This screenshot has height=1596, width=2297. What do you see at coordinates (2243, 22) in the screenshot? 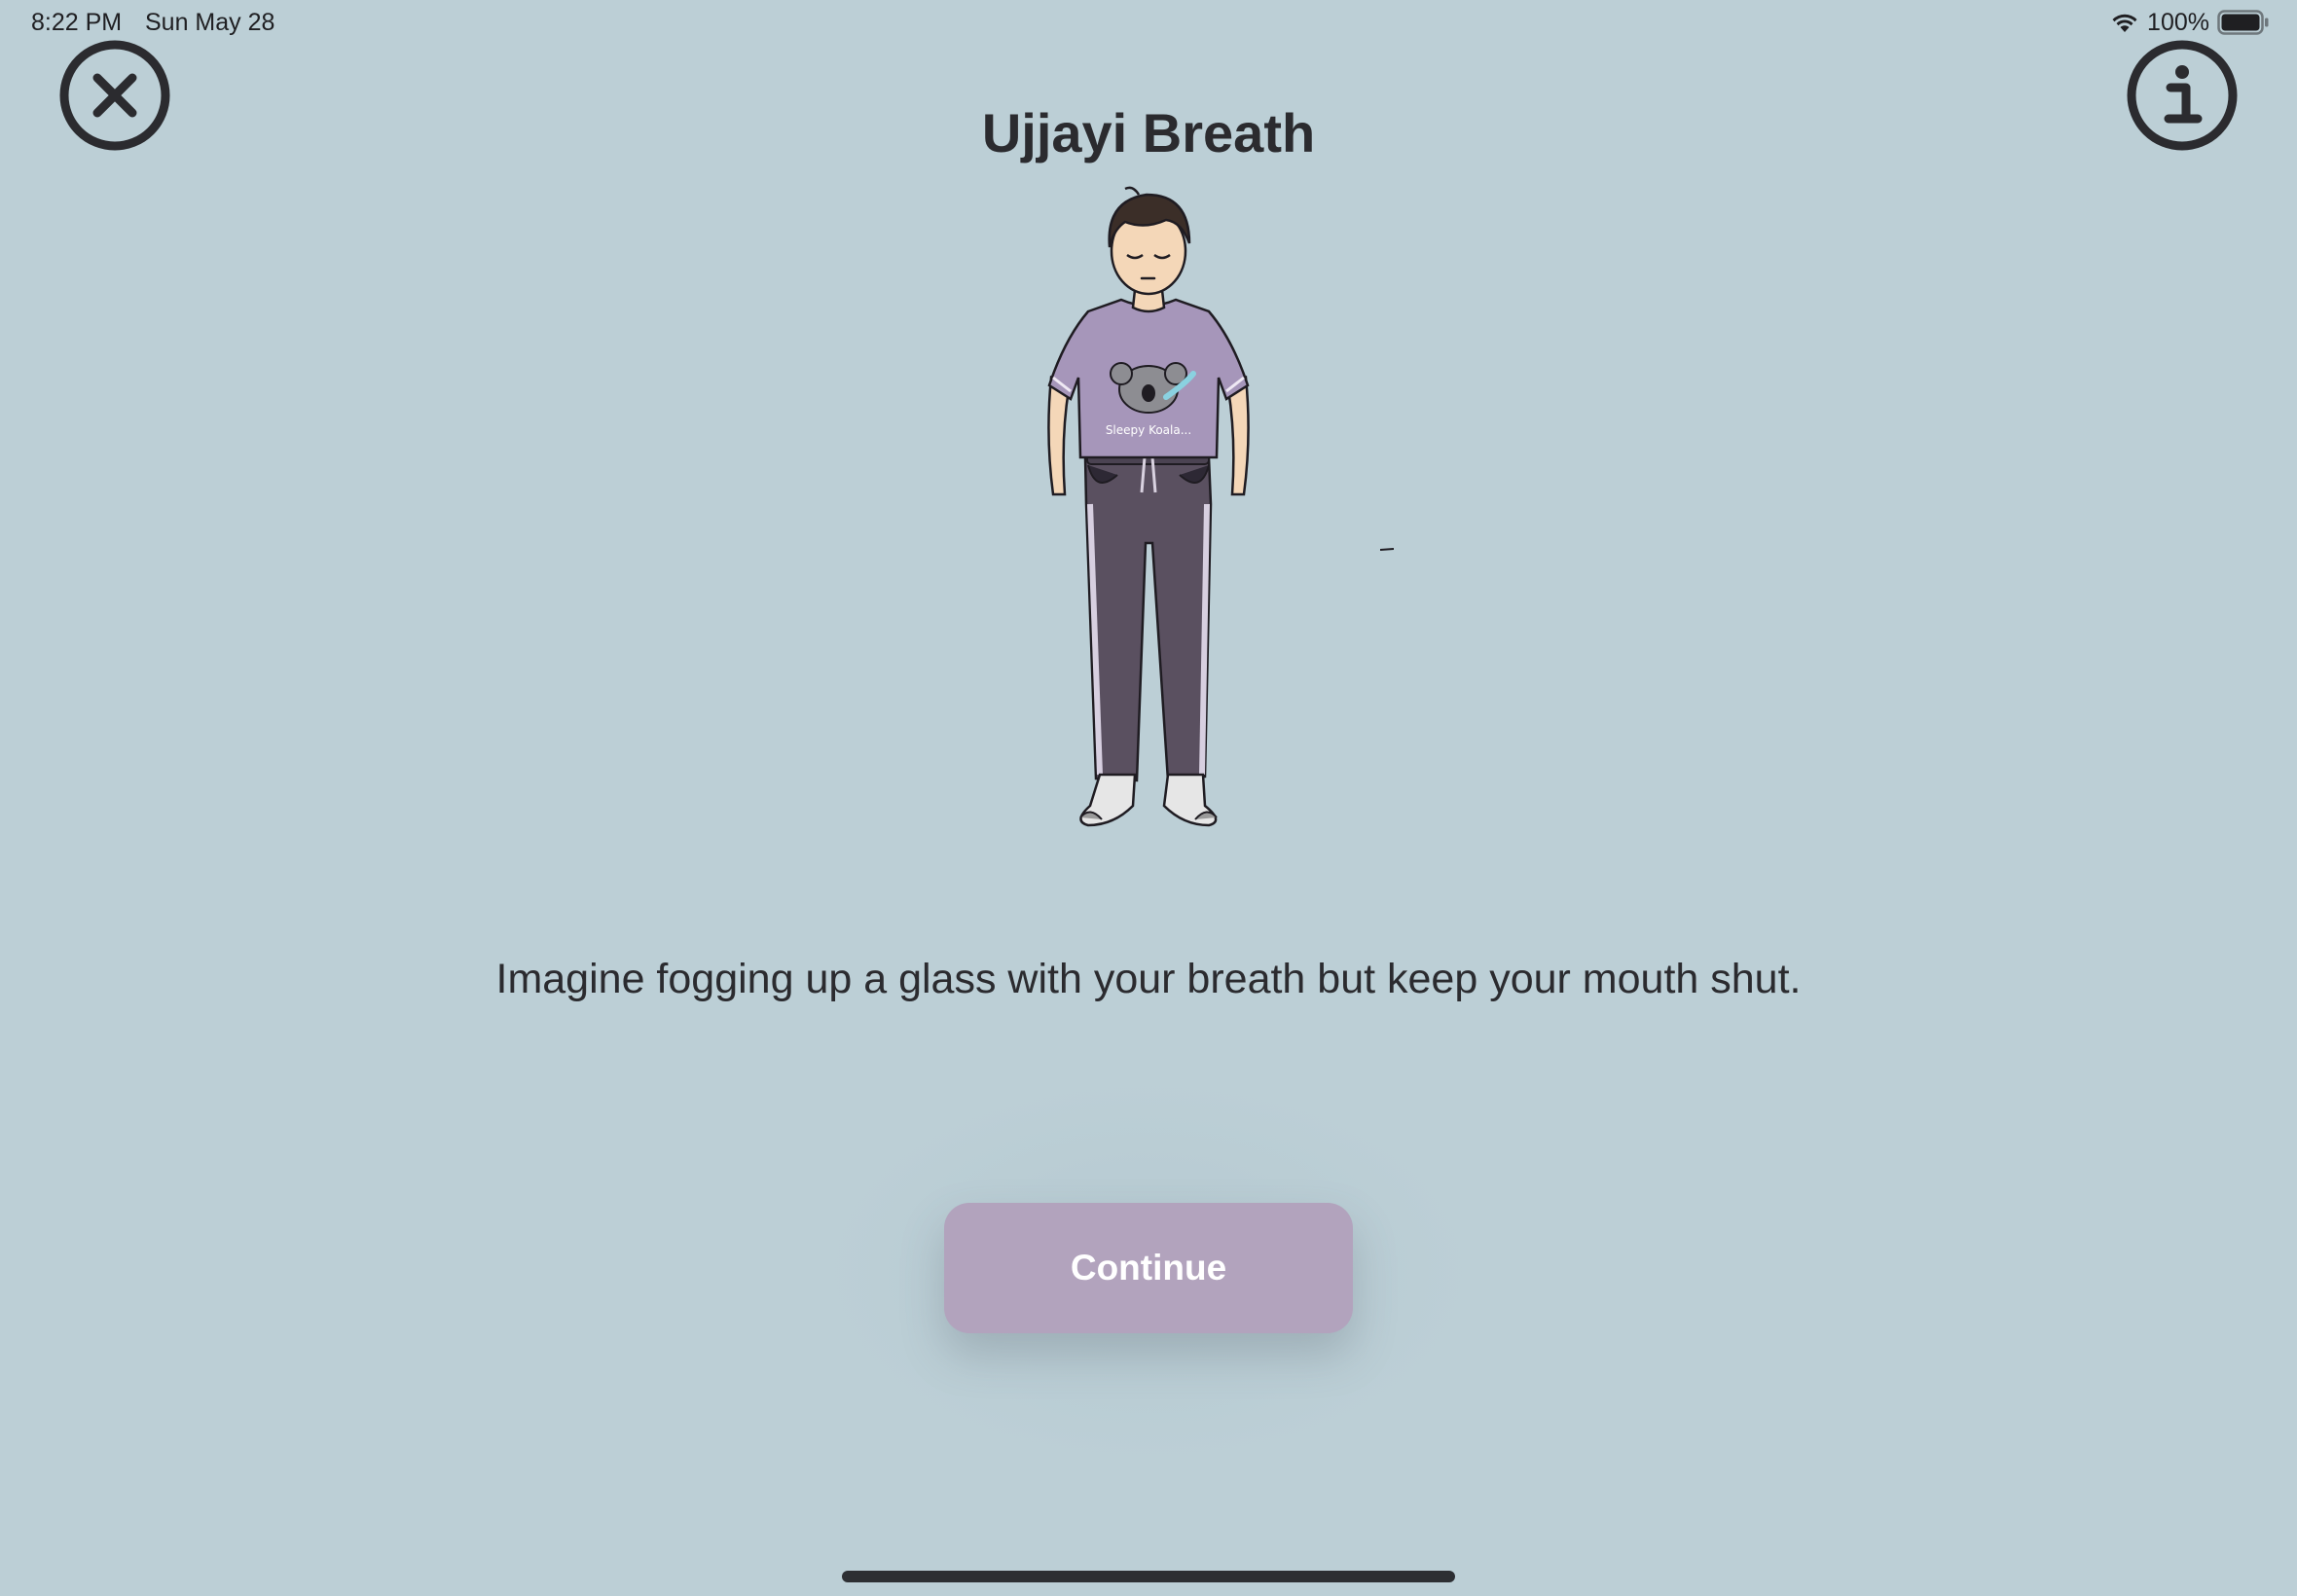
I see `battery-icon` at bounding box center [2243, 22].